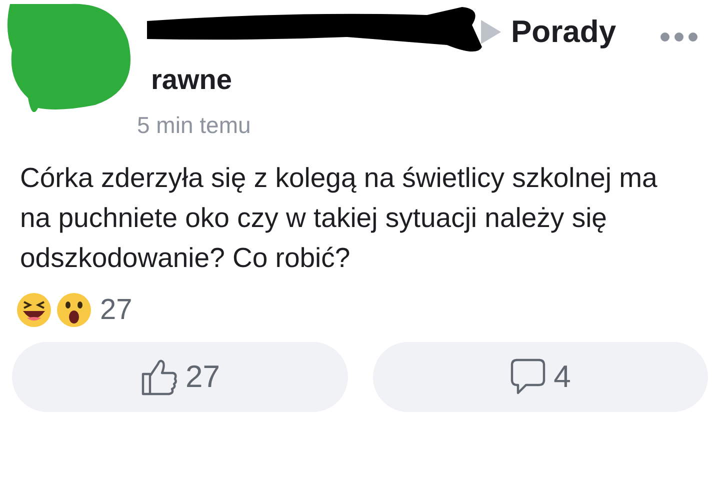  What do you see at coordinates (528, 377) in the screenshot?
I see `speech-bubble-icon` at bounding box center [528, 377].